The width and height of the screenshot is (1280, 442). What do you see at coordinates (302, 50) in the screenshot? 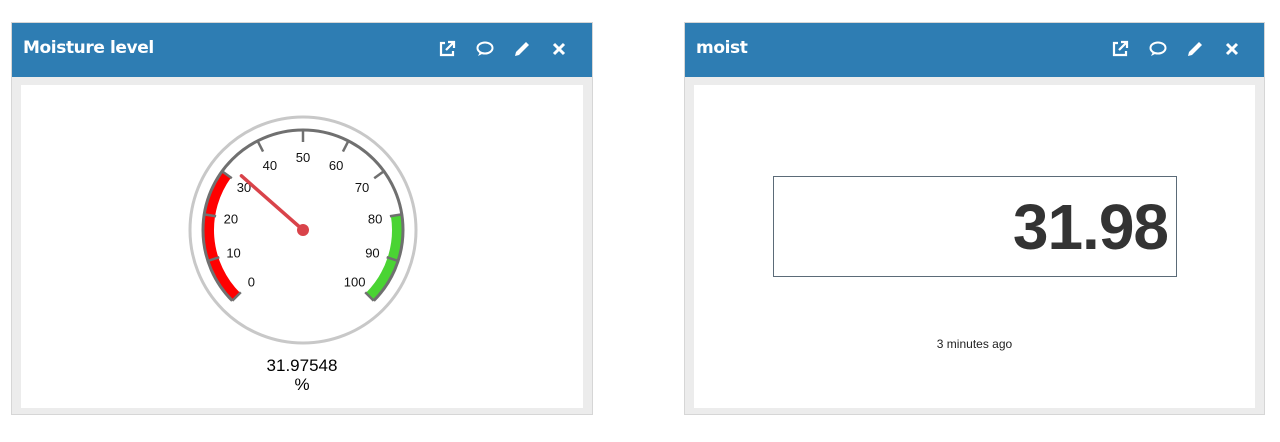
I see `widget-header: Moisture level` at bounding box center [302, 50].